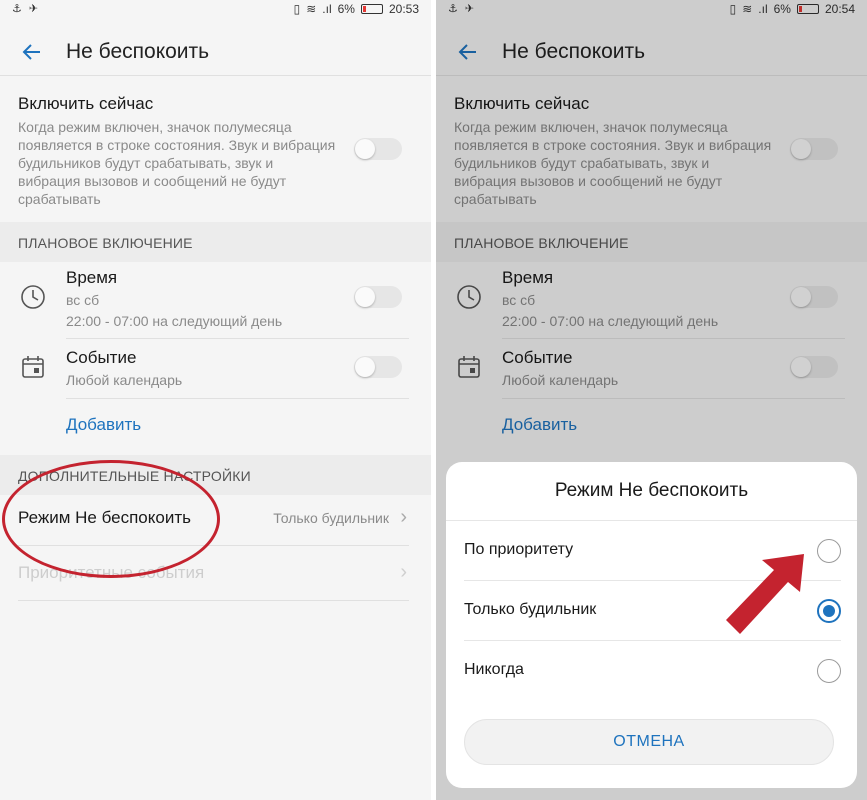 This screenshot has width=867, height=800. I want to click on clock-icon, so click(33, 297).